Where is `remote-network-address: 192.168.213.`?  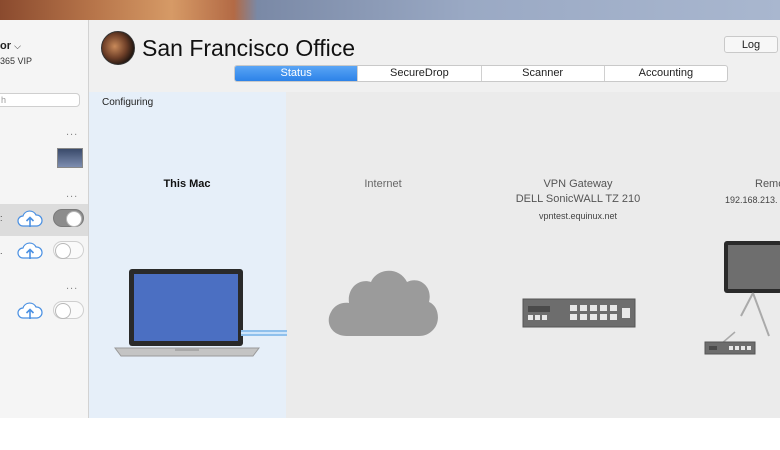 remote-network-address: 192.168.213. is located at coordinates (751, 200).